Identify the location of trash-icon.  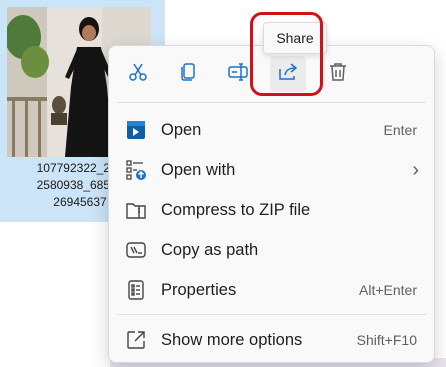
(338, 74).